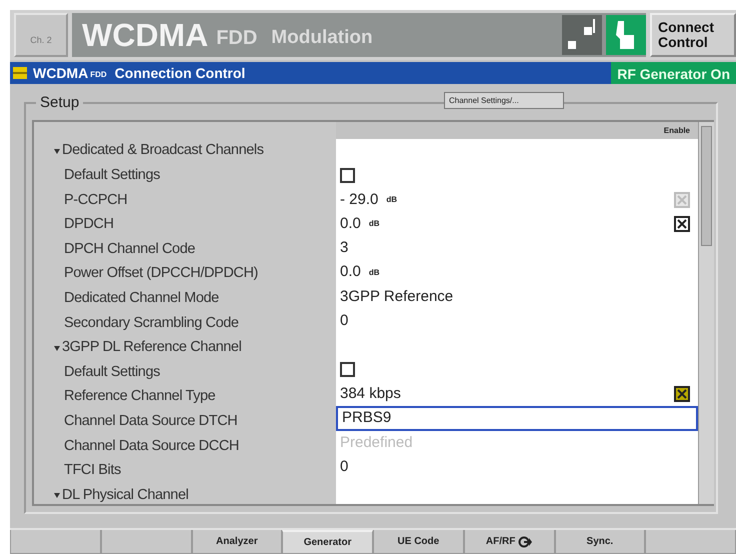 This screenshot has width=736, height=554. I want to click on enable-header: Enable, so click(517, 130).